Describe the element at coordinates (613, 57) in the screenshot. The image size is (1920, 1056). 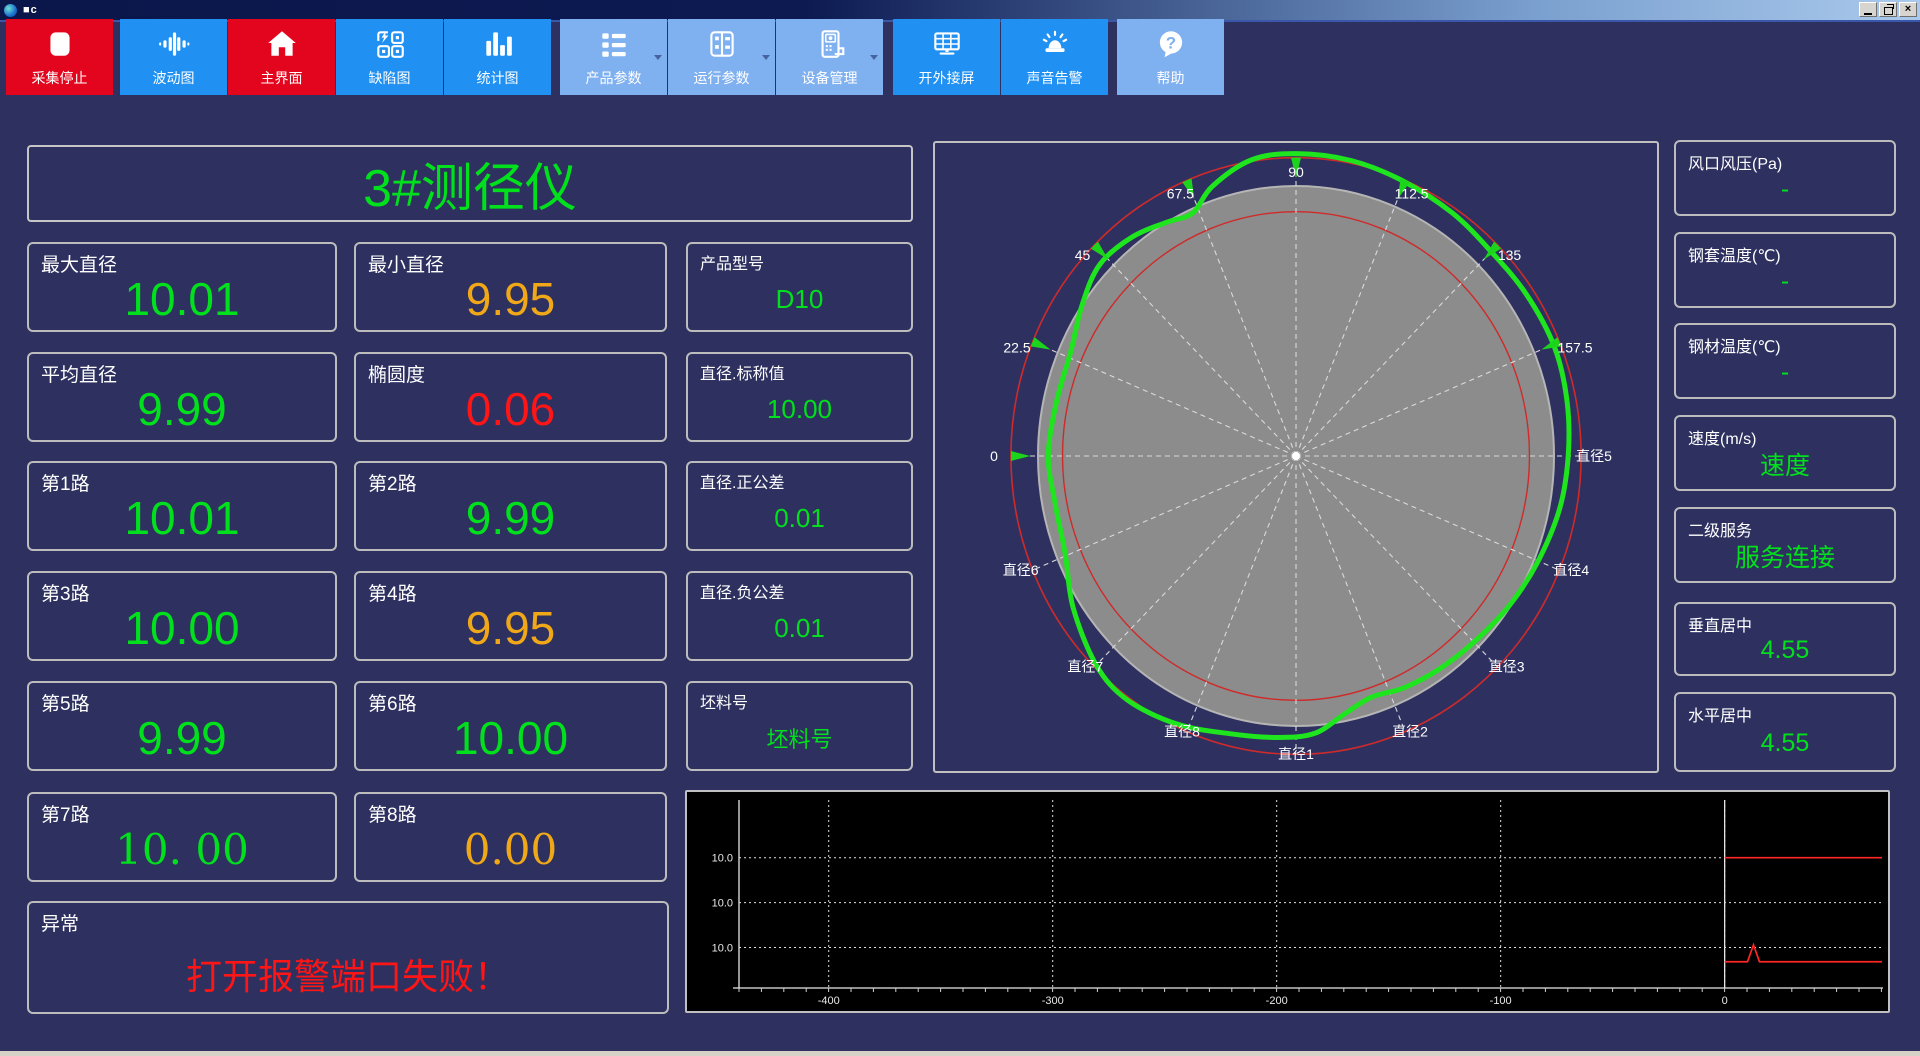
I see `toolbar-button-product-params: 产品参数` at that location.